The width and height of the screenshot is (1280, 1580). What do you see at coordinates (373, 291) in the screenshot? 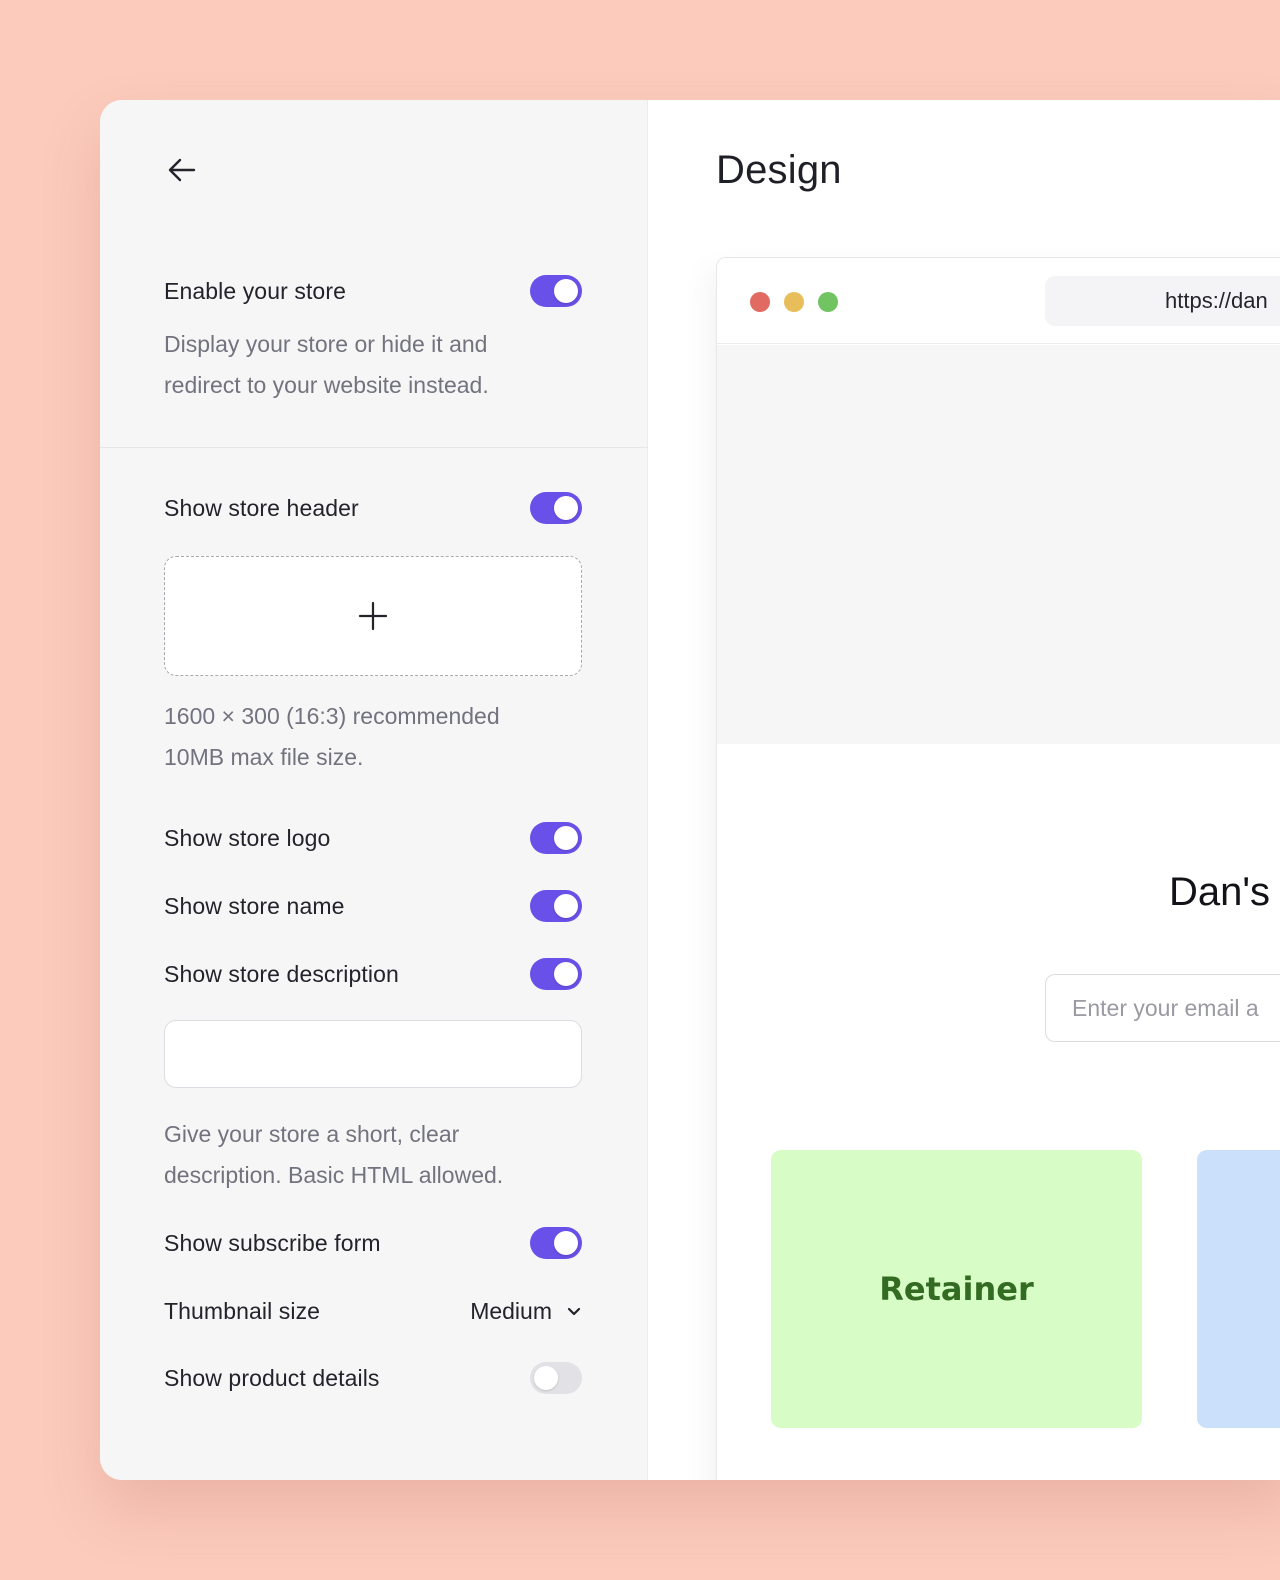
I see `enable-store-row: Enable your store` at bounding box center [373, 291].